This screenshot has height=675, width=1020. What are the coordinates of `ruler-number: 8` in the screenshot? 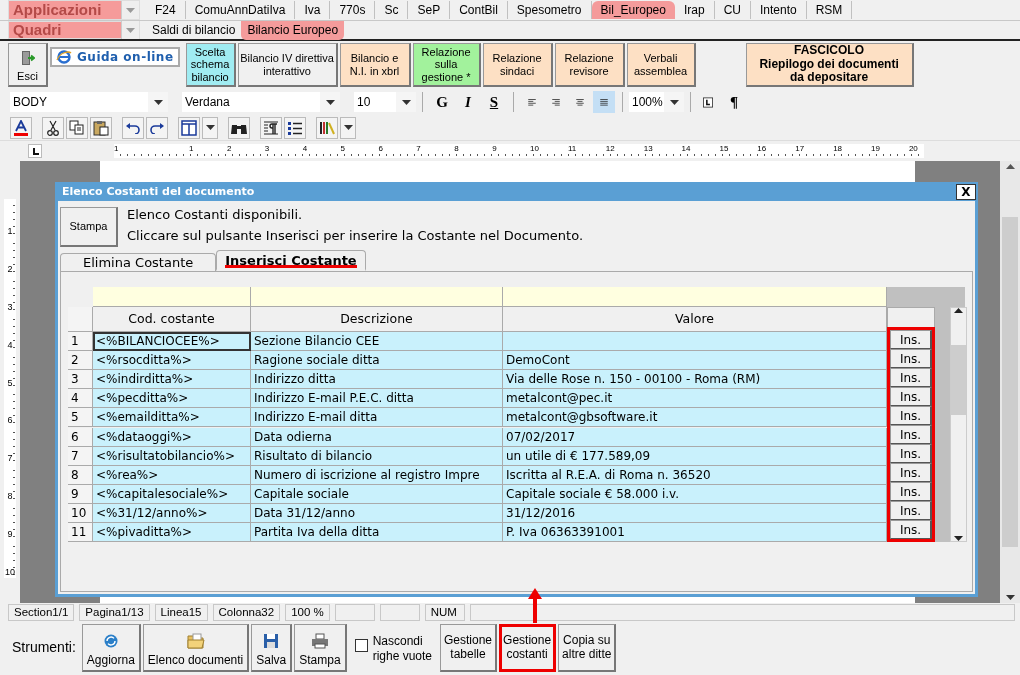 It's located at (457, 149).